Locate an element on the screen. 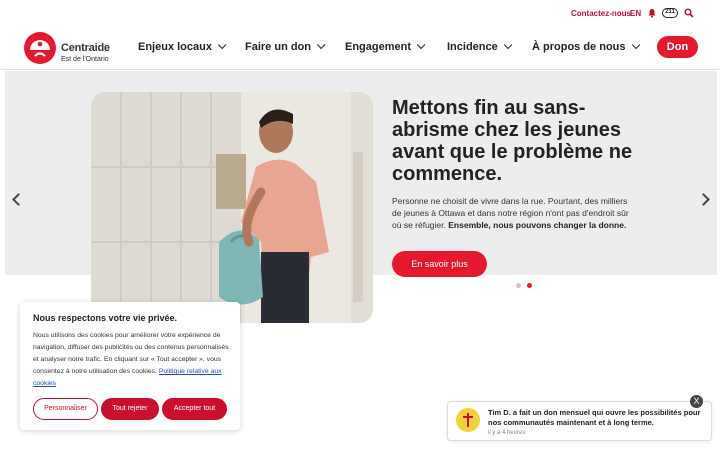  carousel-dot-2-active is located at coordinates (529, 285).